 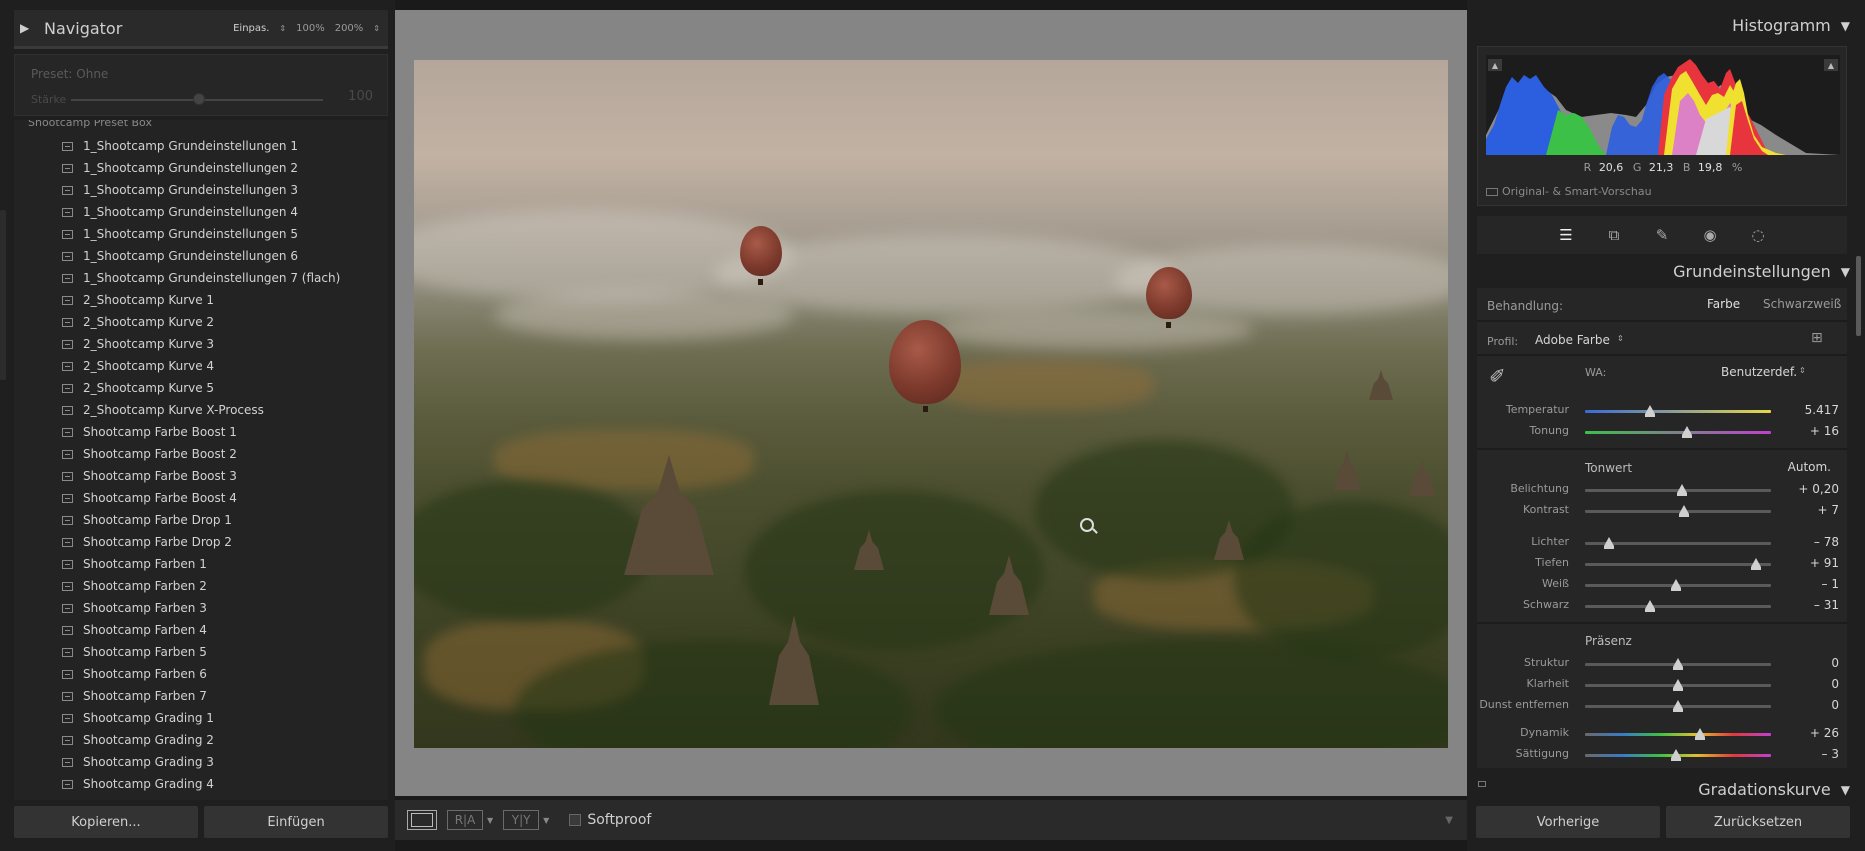 What do you see at coordinates (1835, 663) in the screenshot?
I see `struktur-value: 0` at bounding box center [1835, 663].